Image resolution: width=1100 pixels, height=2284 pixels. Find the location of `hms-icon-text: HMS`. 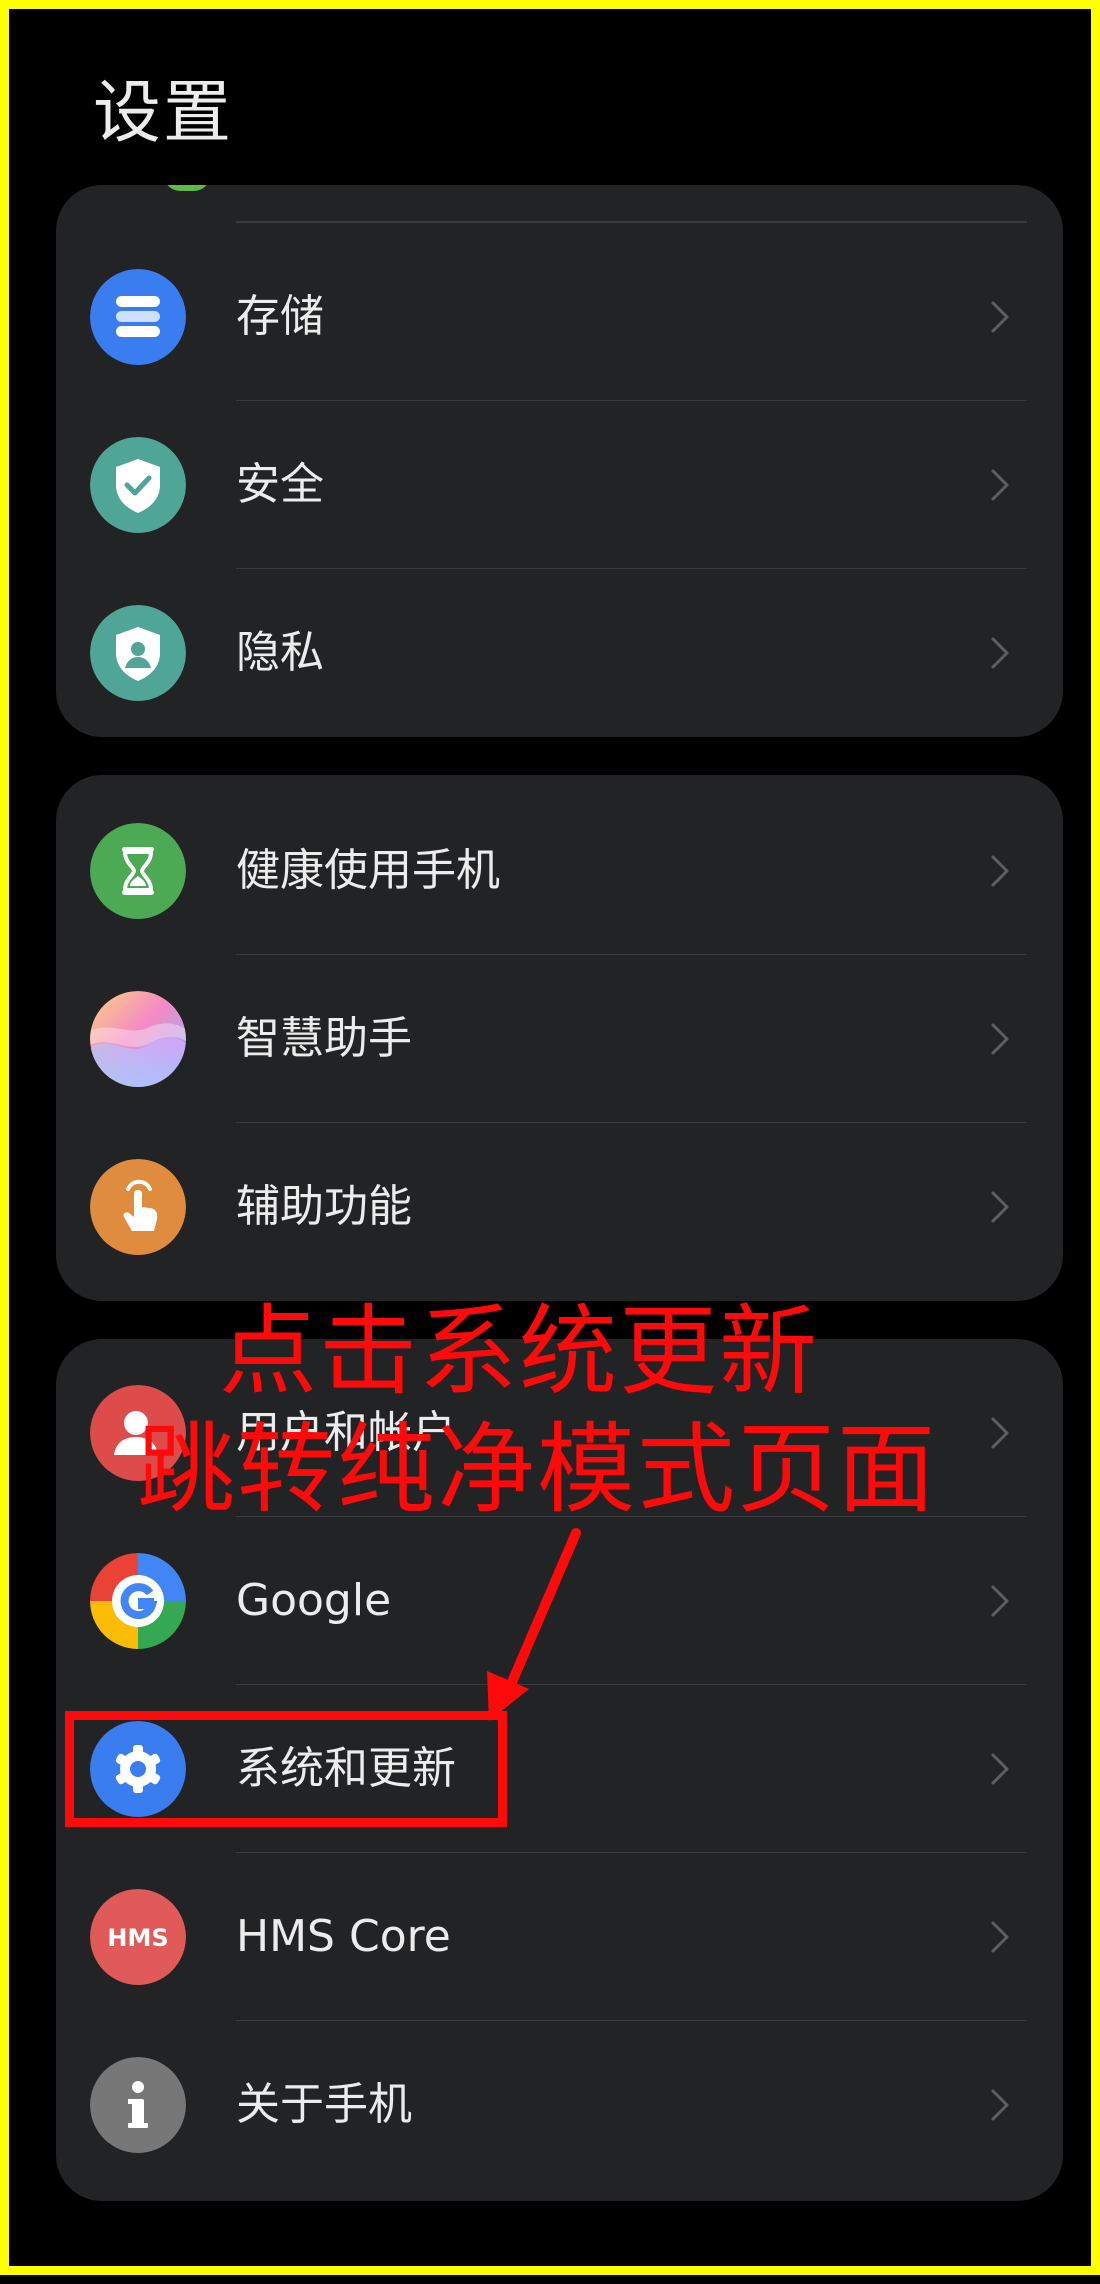

hms-icon-text: HMS is located at coordinates (137, 1938).